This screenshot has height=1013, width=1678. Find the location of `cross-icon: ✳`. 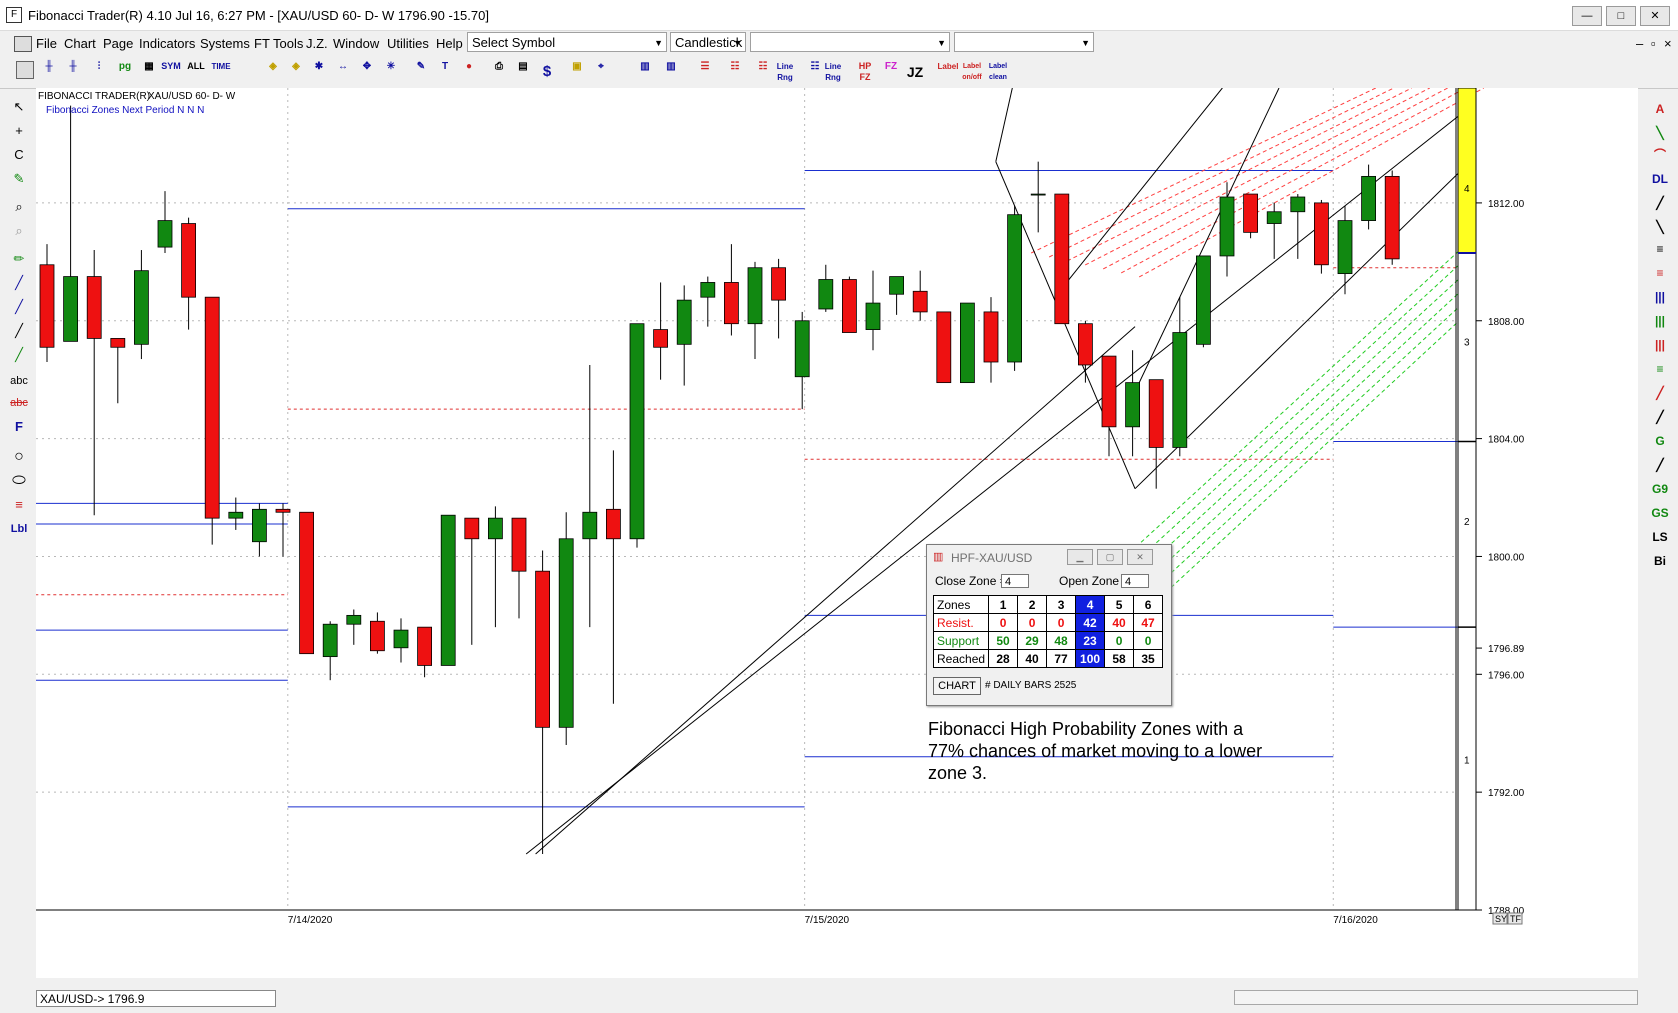

cross-icon: ✳ is located at coordinates (391, 72).